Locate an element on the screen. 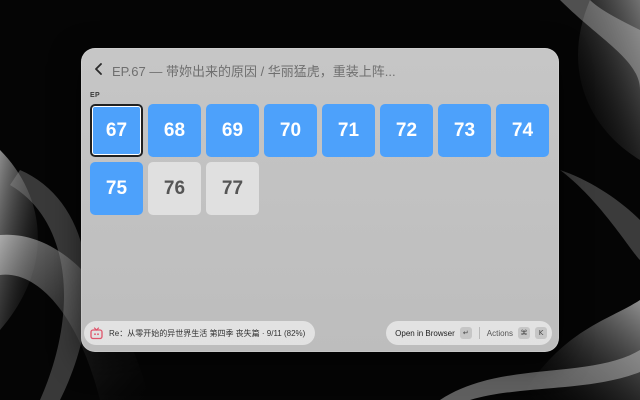 The height and width of the screenshot is (400, 640). divider is located at coordinates (479, 333).